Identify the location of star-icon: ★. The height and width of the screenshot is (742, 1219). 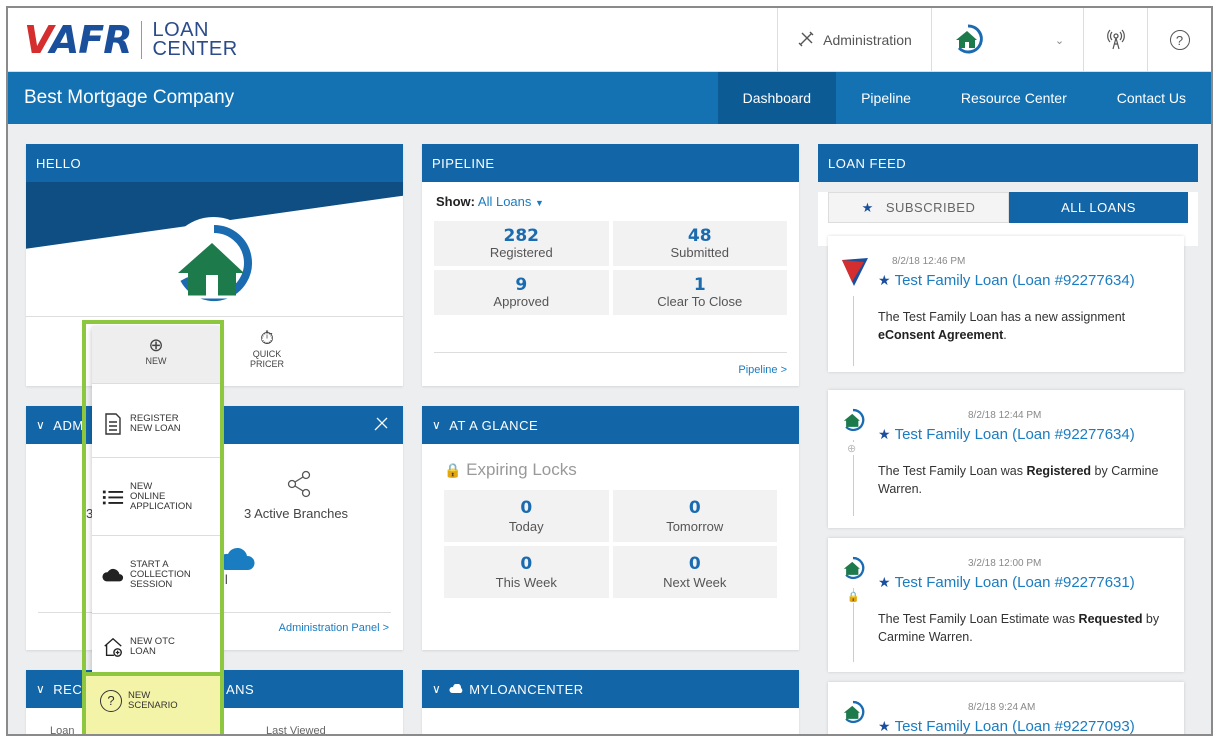
(884, 434).